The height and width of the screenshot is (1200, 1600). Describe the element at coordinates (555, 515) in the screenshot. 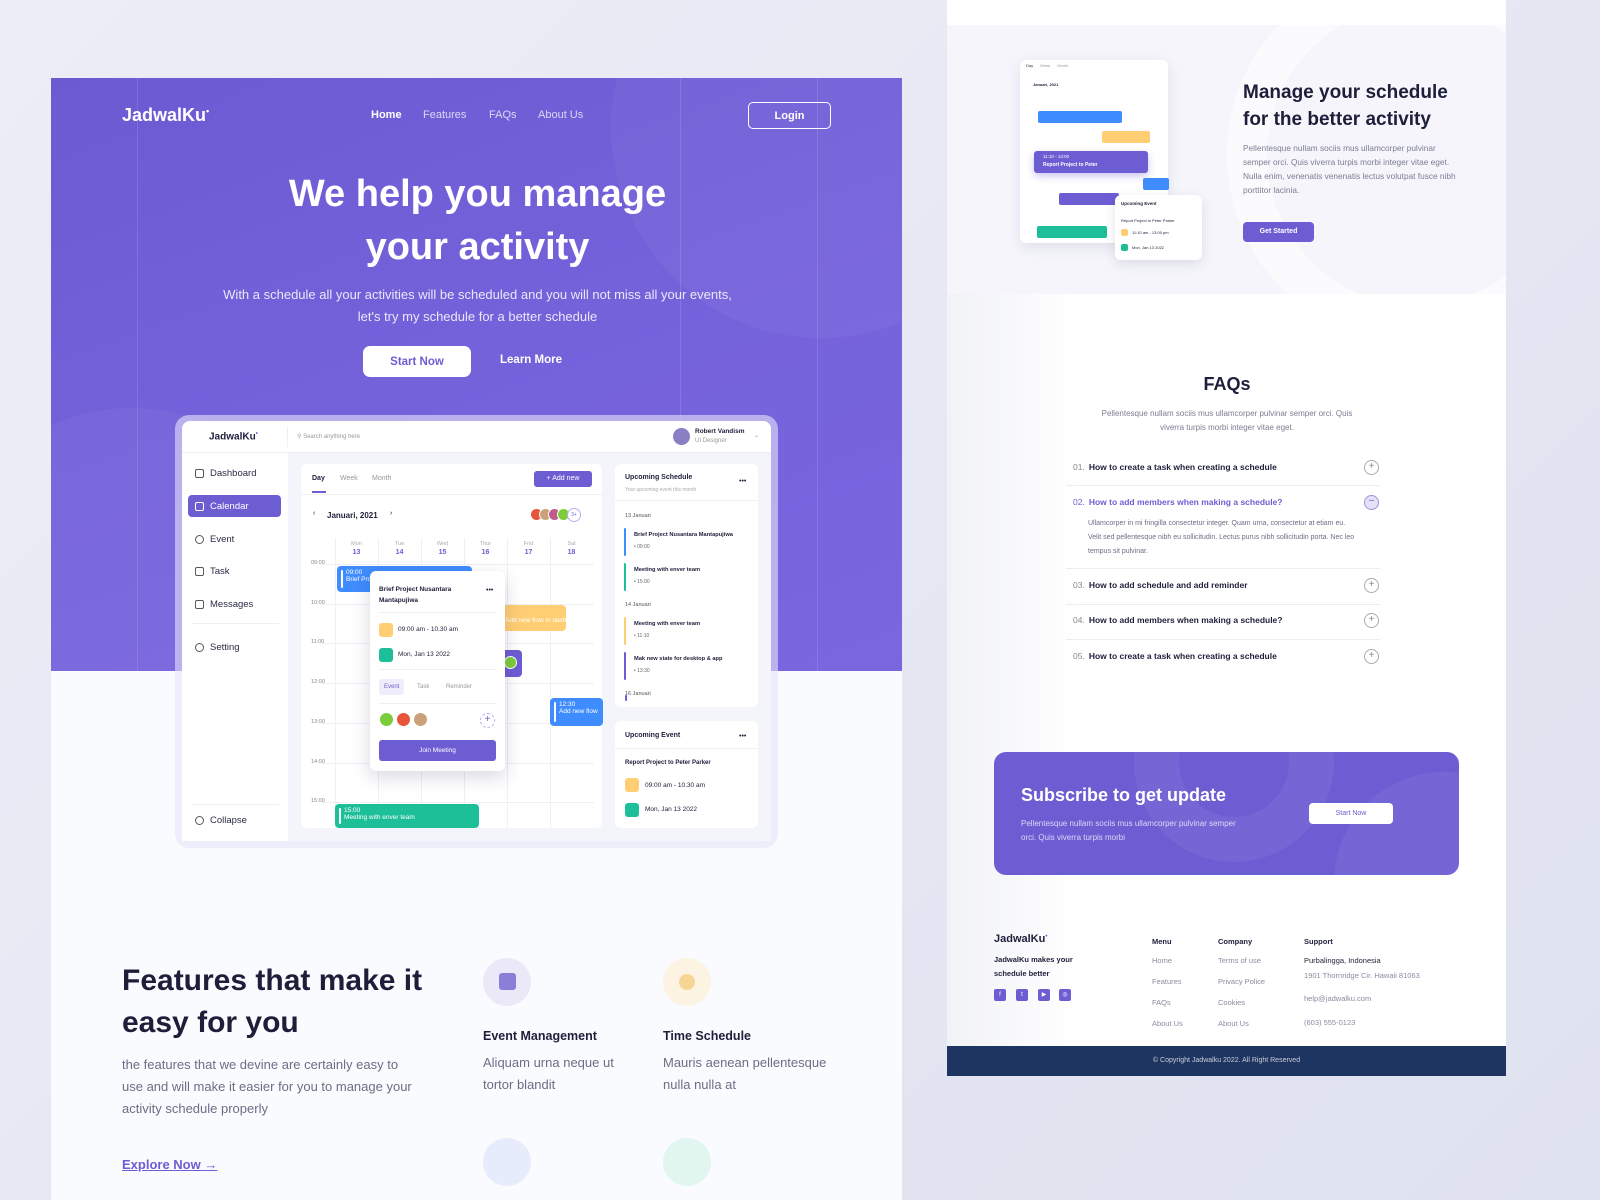

I see `member-avatars: 3+` at that location.